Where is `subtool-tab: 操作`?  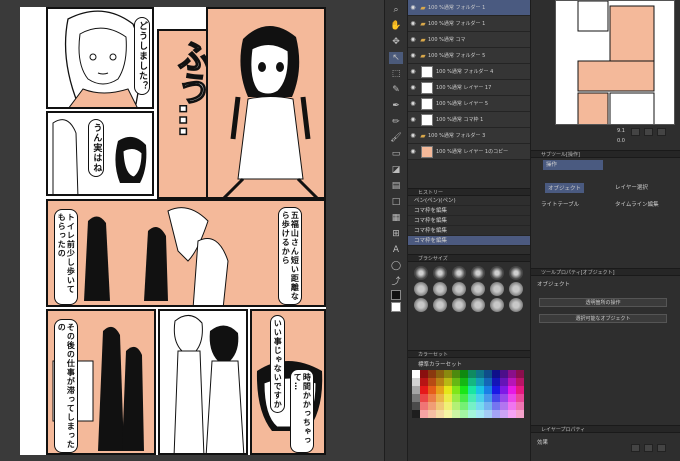 subtool-tab: 操作 is located at coordinates (573, 165).